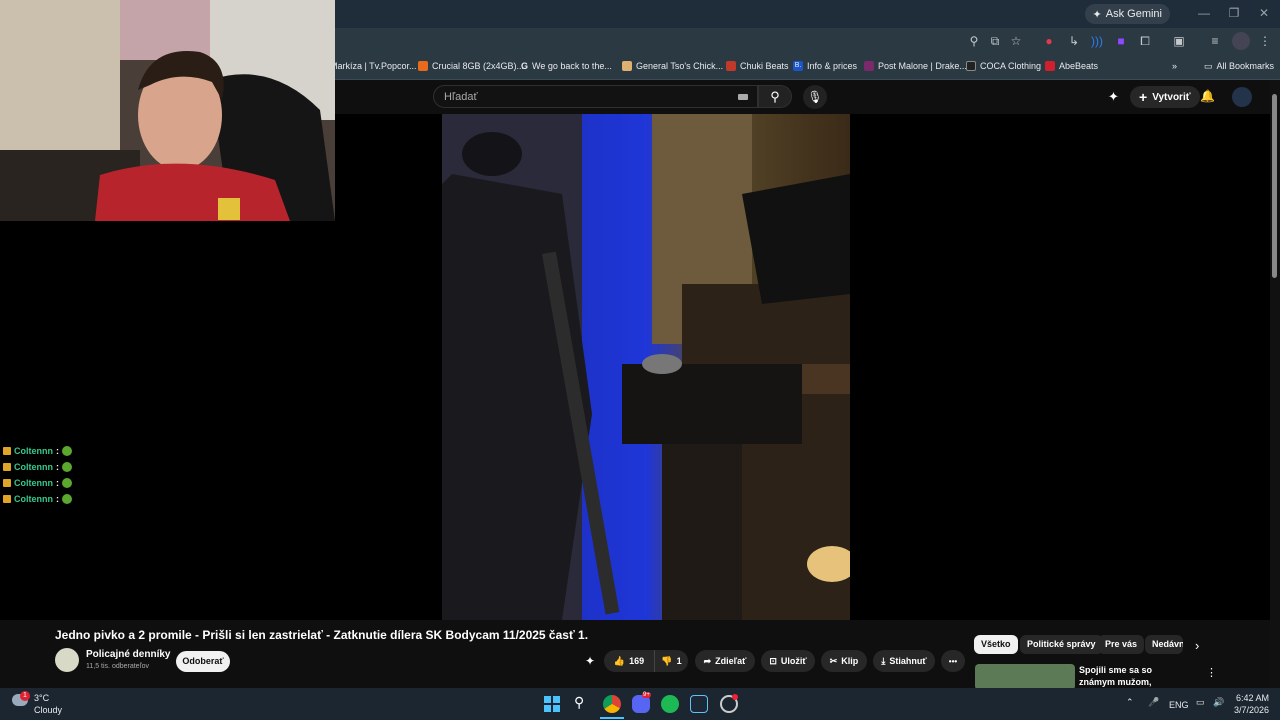 Image resolution: width=1280 pixels, height=720 pixels. I want to click on clock-time: 6:42 AM, so click(1252, 698).